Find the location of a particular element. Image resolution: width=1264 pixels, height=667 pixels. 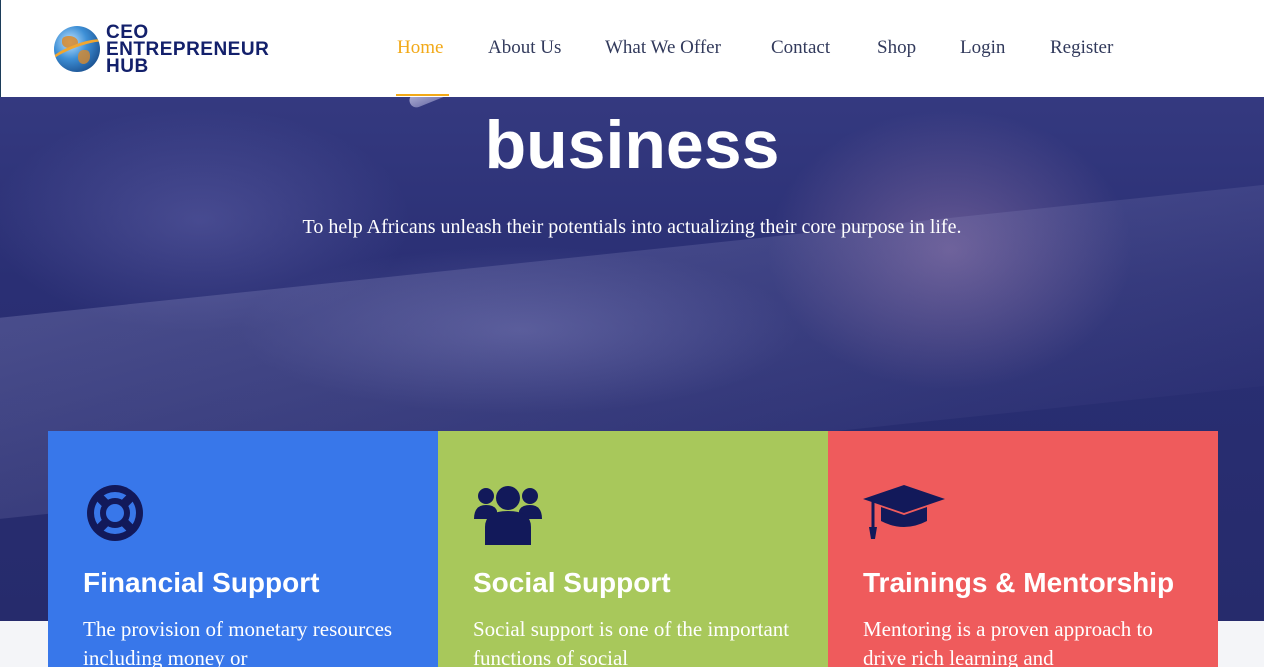

nav-what-we-offer: What We Offer is located at coordinates (663, 48).